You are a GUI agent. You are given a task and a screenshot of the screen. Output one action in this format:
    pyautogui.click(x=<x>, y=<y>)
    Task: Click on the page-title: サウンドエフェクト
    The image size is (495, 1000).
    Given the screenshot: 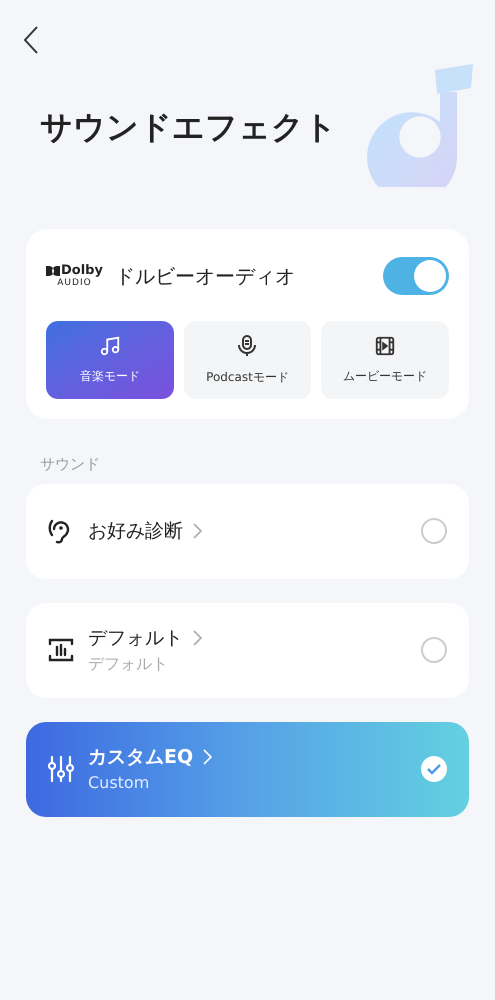 What is the action you would take?
    pyautogui.click(x=188, y=127)
    